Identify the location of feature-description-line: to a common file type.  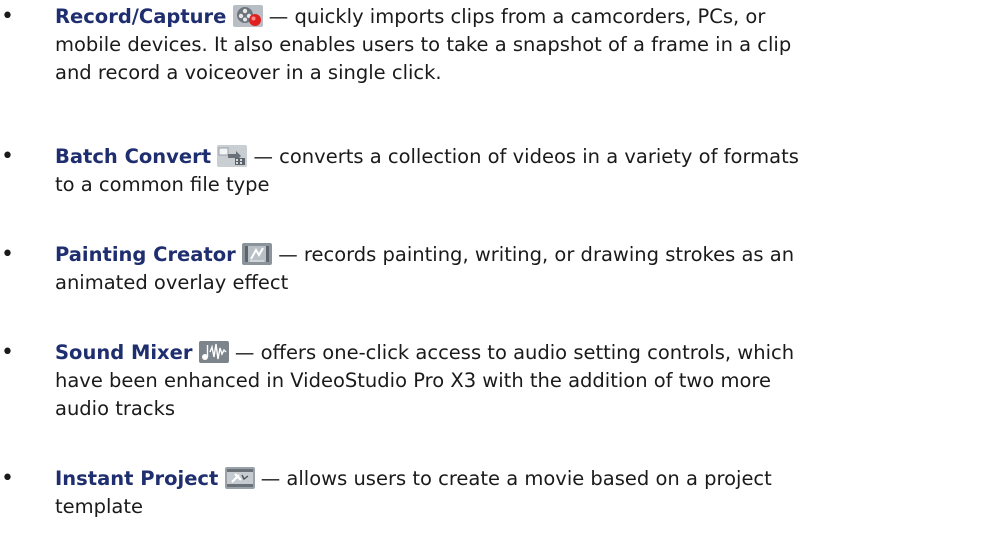
(162, 184).